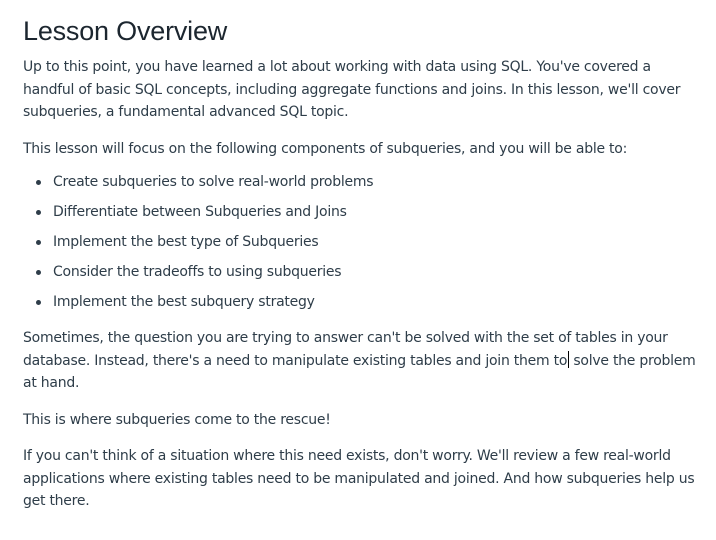  What do you see at coordinates (184, 302) in the screenshot?
I see `list-item-text: Implement the best subquery strategy` at bounding box center [184, 302].